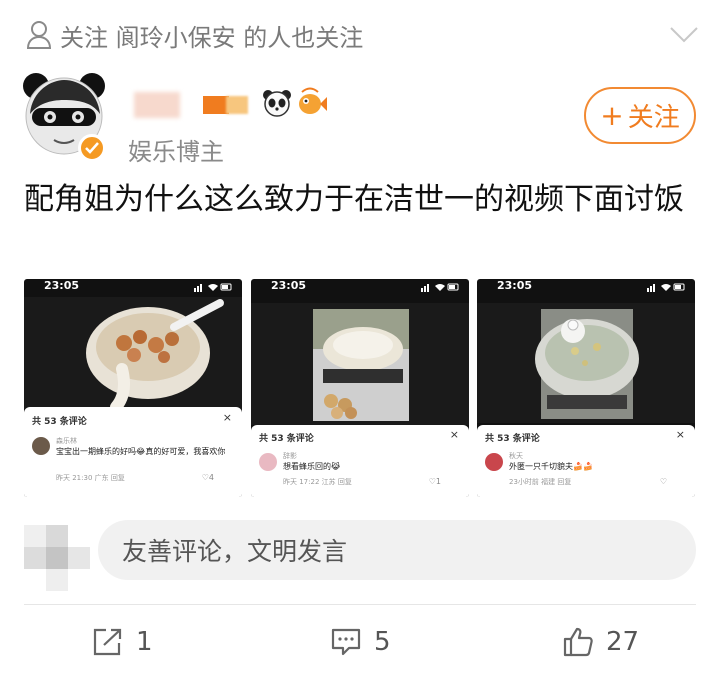 This screenshot has width=720, height=676. I want to click on like-button: 27, so click(600, 642).